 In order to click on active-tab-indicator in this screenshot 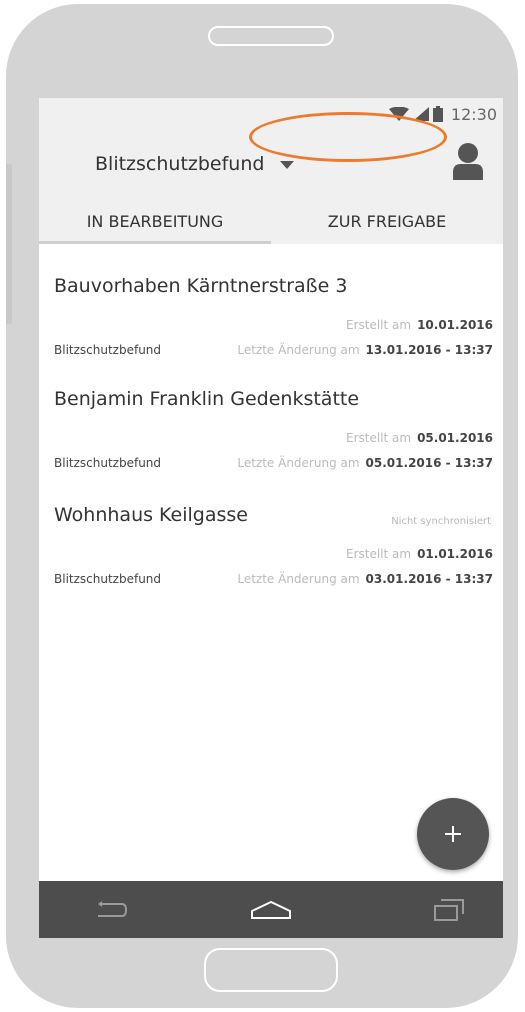, I will do `click(155, 242)`.